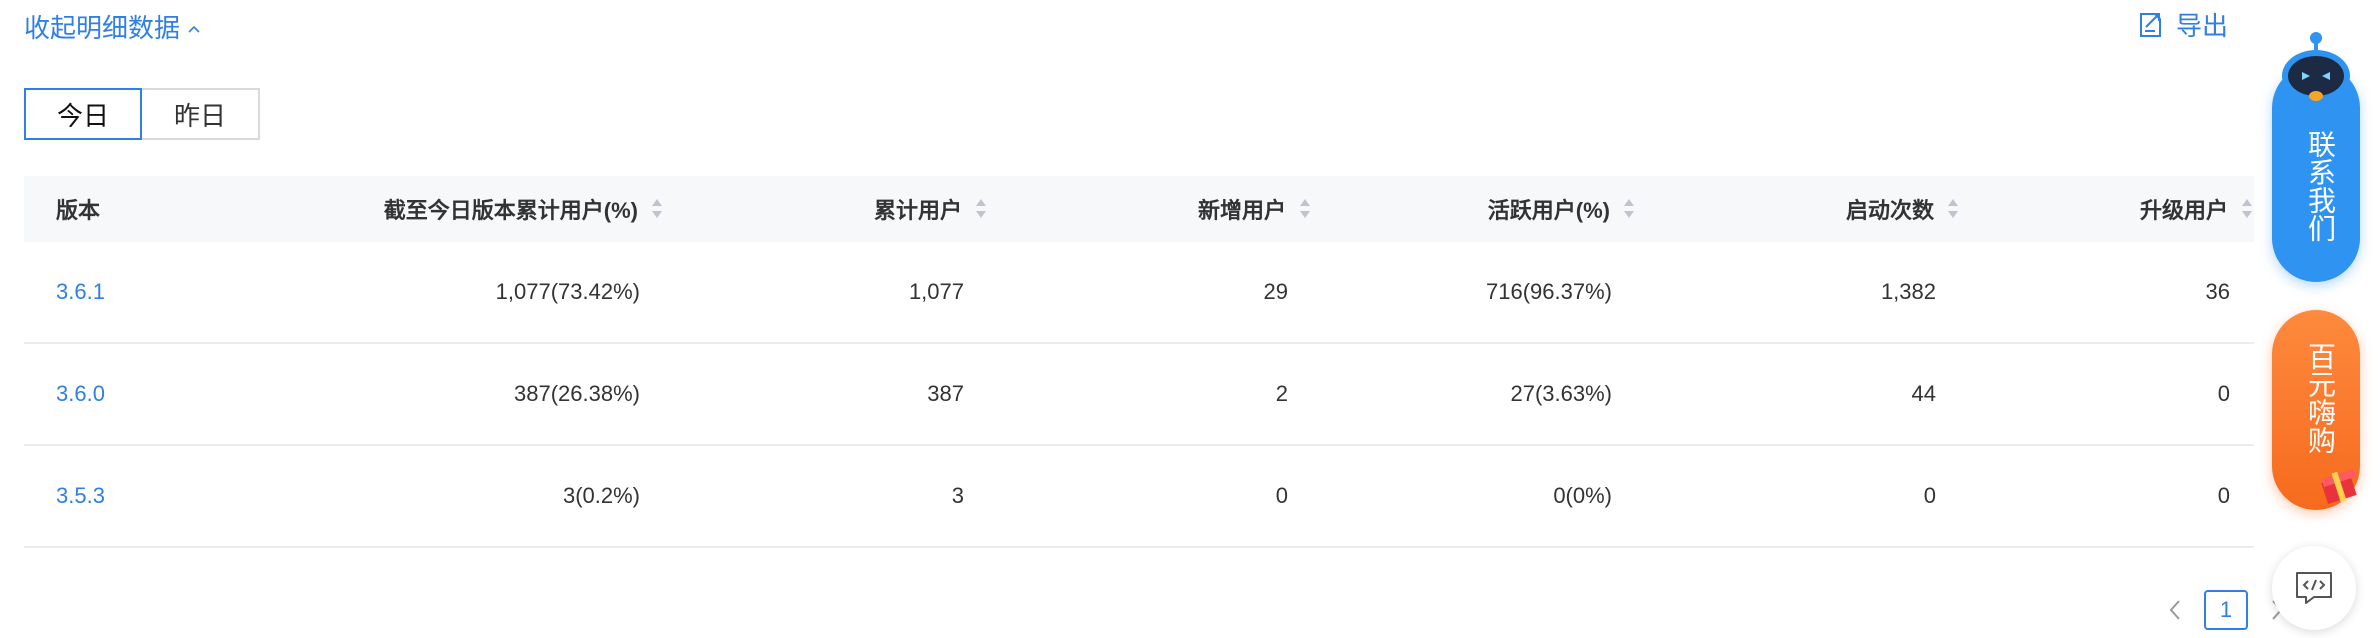 Image resolution: width=2380 pixels, height=638 pixels. I want to click on table-cell: 1,382, so click(1908, 291).